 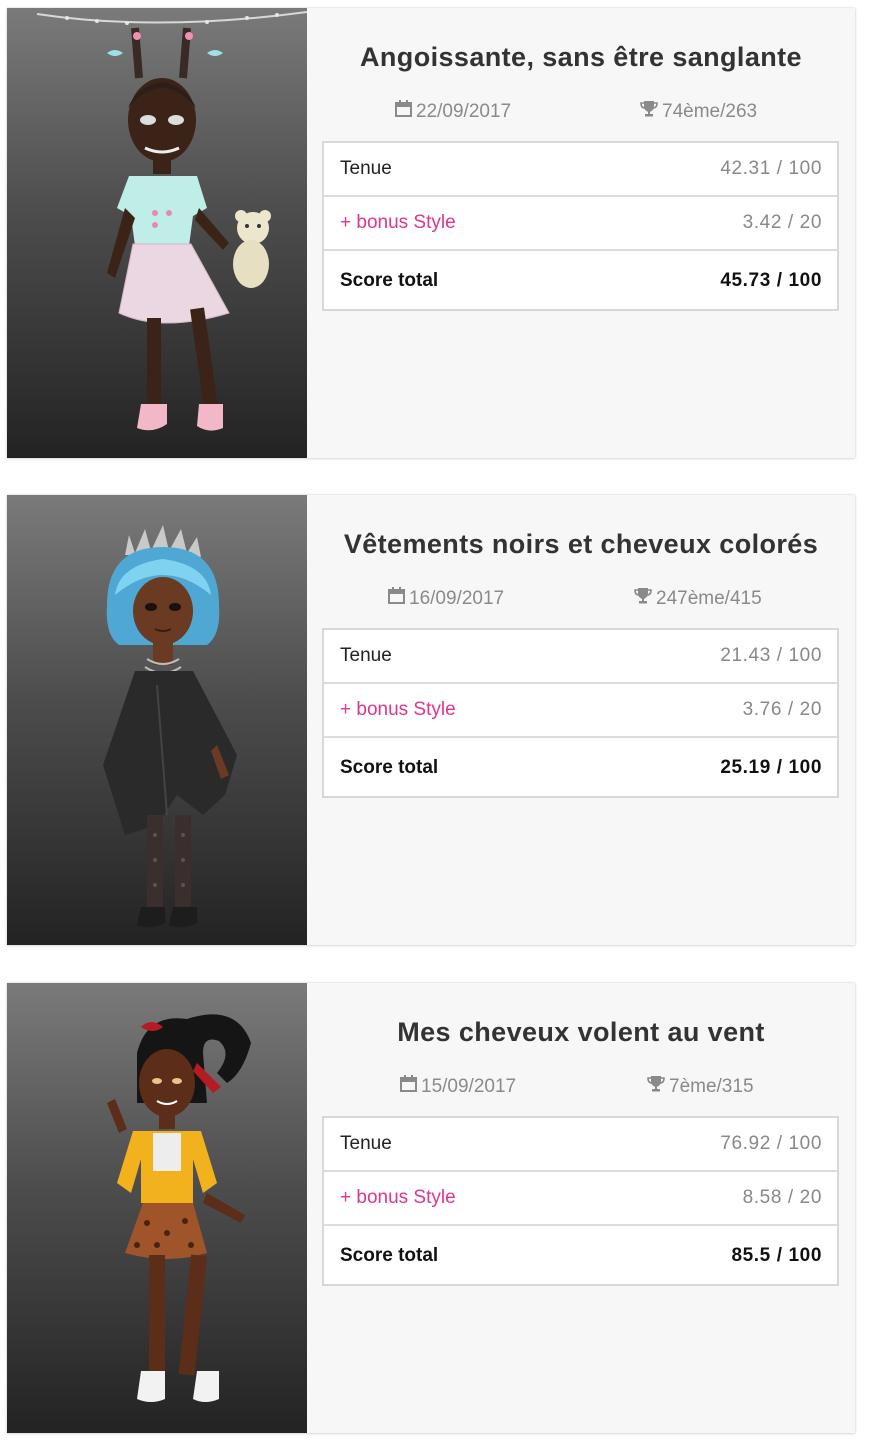 I want to click on date-value: 16/09/2017, so click(x=457, y=598).